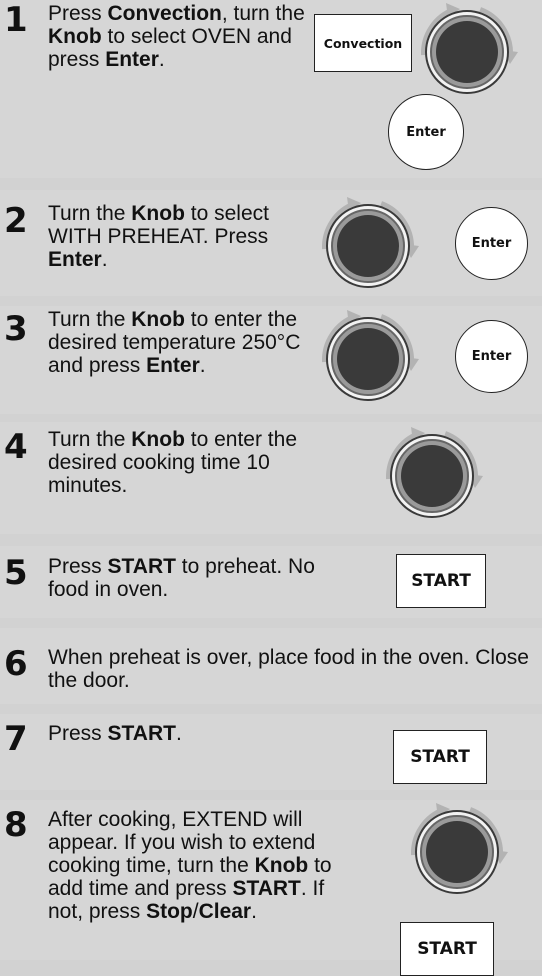 This screenshot has width=542, height=976. What do you see at coordinates (263, 13) in the screenshot?
I see `text-run: , turn the` at bounding box center [263, 13].